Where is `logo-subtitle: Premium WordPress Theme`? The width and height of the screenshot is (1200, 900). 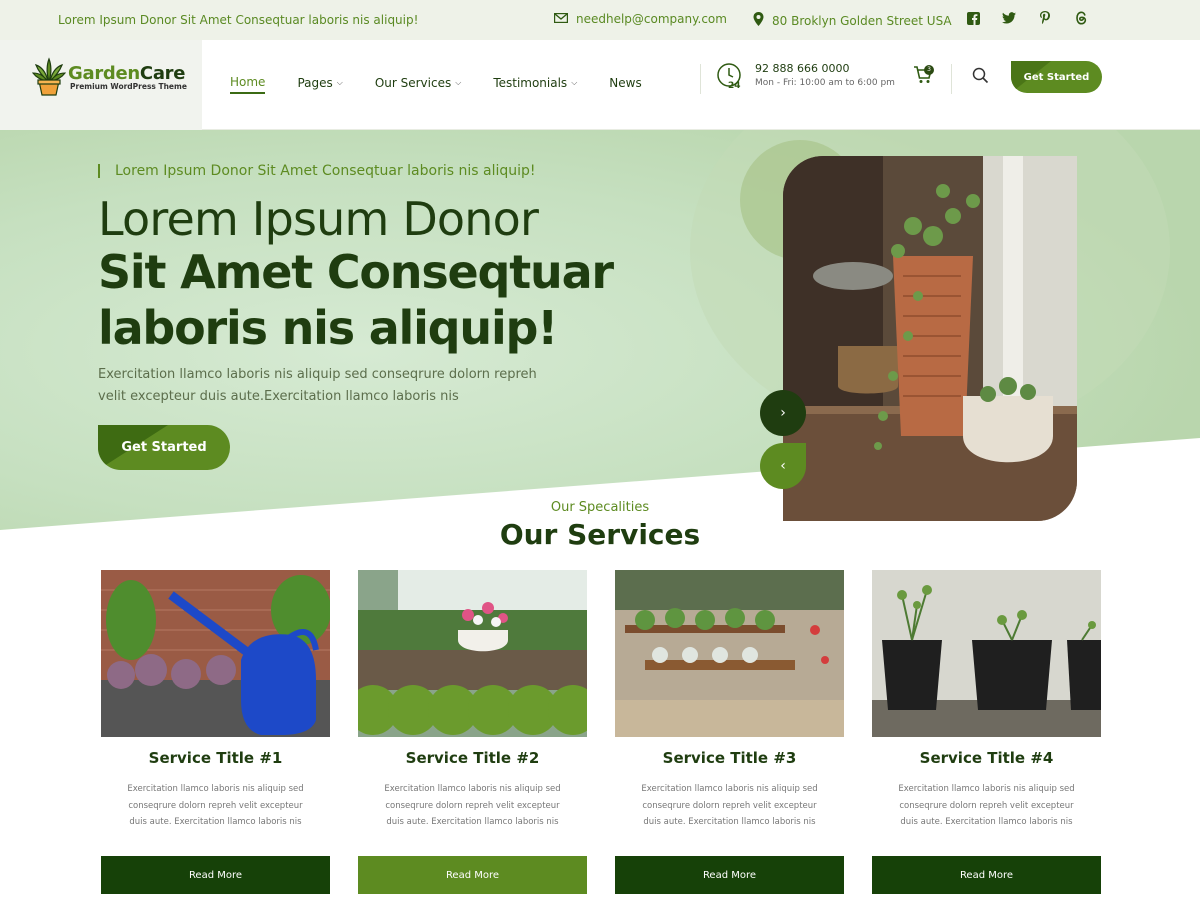 logo-subtitle: Premium WordPress Theme is located at coordinates (128, 86).